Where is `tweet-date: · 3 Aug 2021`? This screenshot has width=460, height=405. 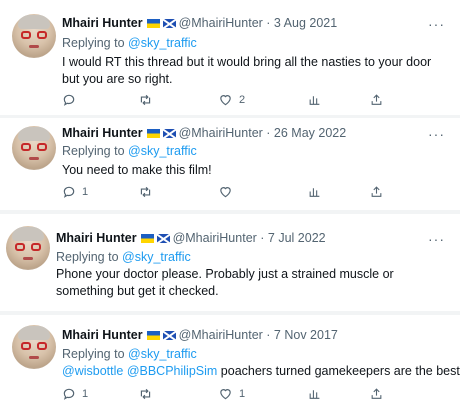 tweet-date: · 3 Aug 2021 is located at coordinates (301, 23).